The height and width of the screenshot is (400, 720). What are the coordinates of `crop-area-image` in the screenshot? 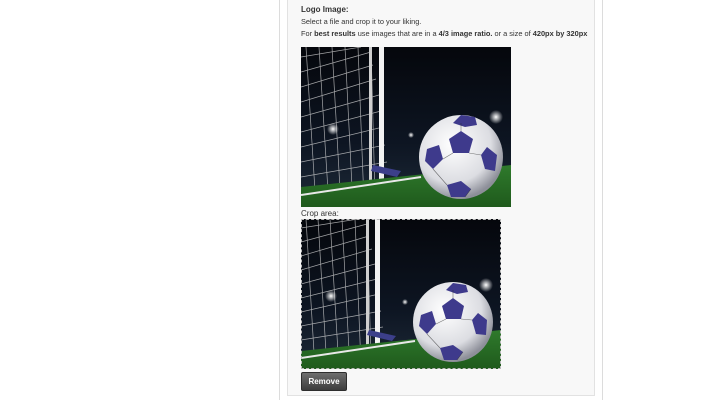 It's located at (401, 294).